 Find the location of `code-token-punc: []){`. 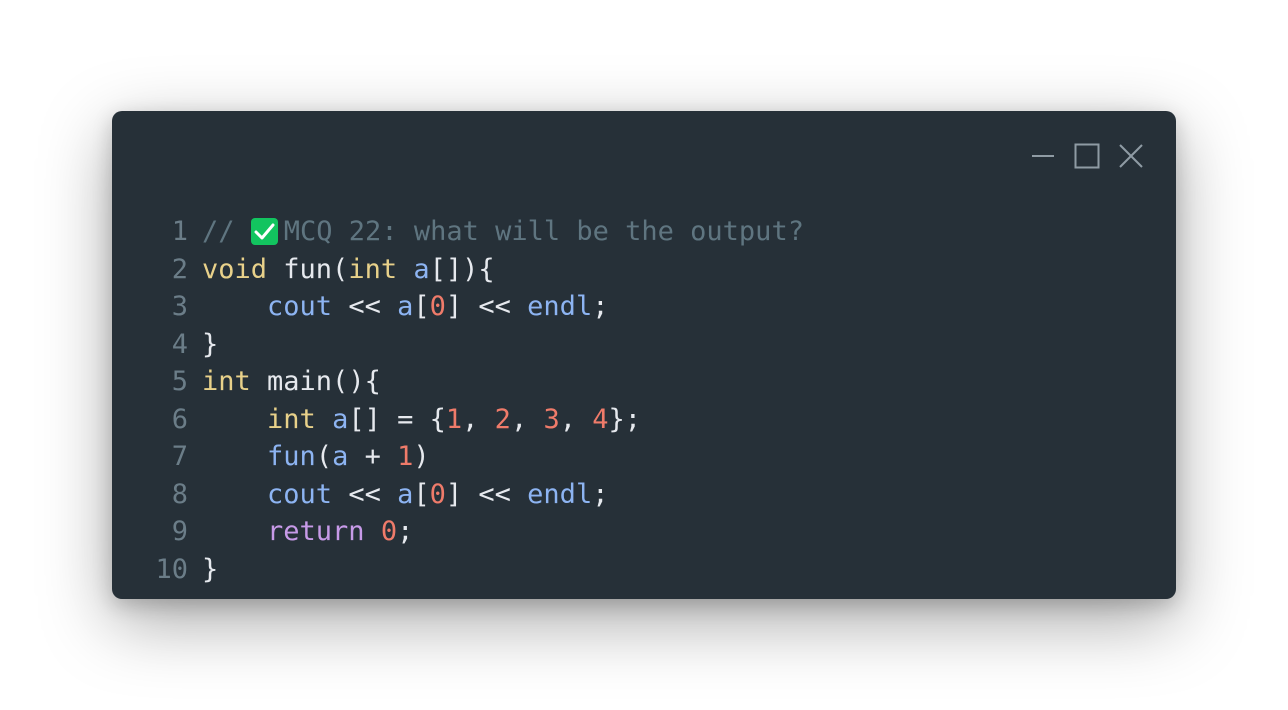

code-token-punc: []){ is located at coordinates (462, 269).